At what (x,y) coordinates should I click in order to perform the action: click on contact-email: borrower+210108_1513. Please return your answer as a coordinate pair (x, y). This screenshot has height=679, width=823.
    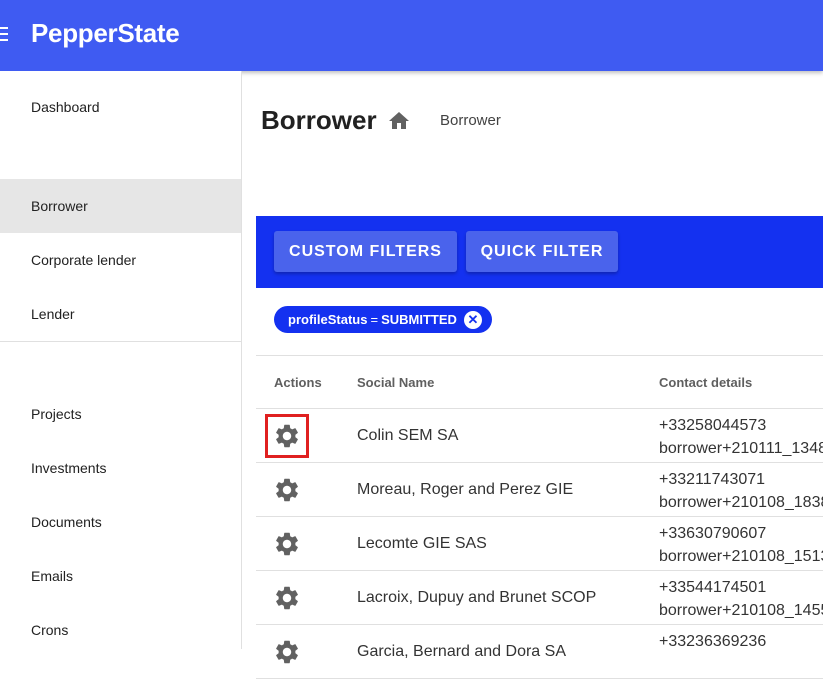
    Looking at the image, I should click on (741, 556).